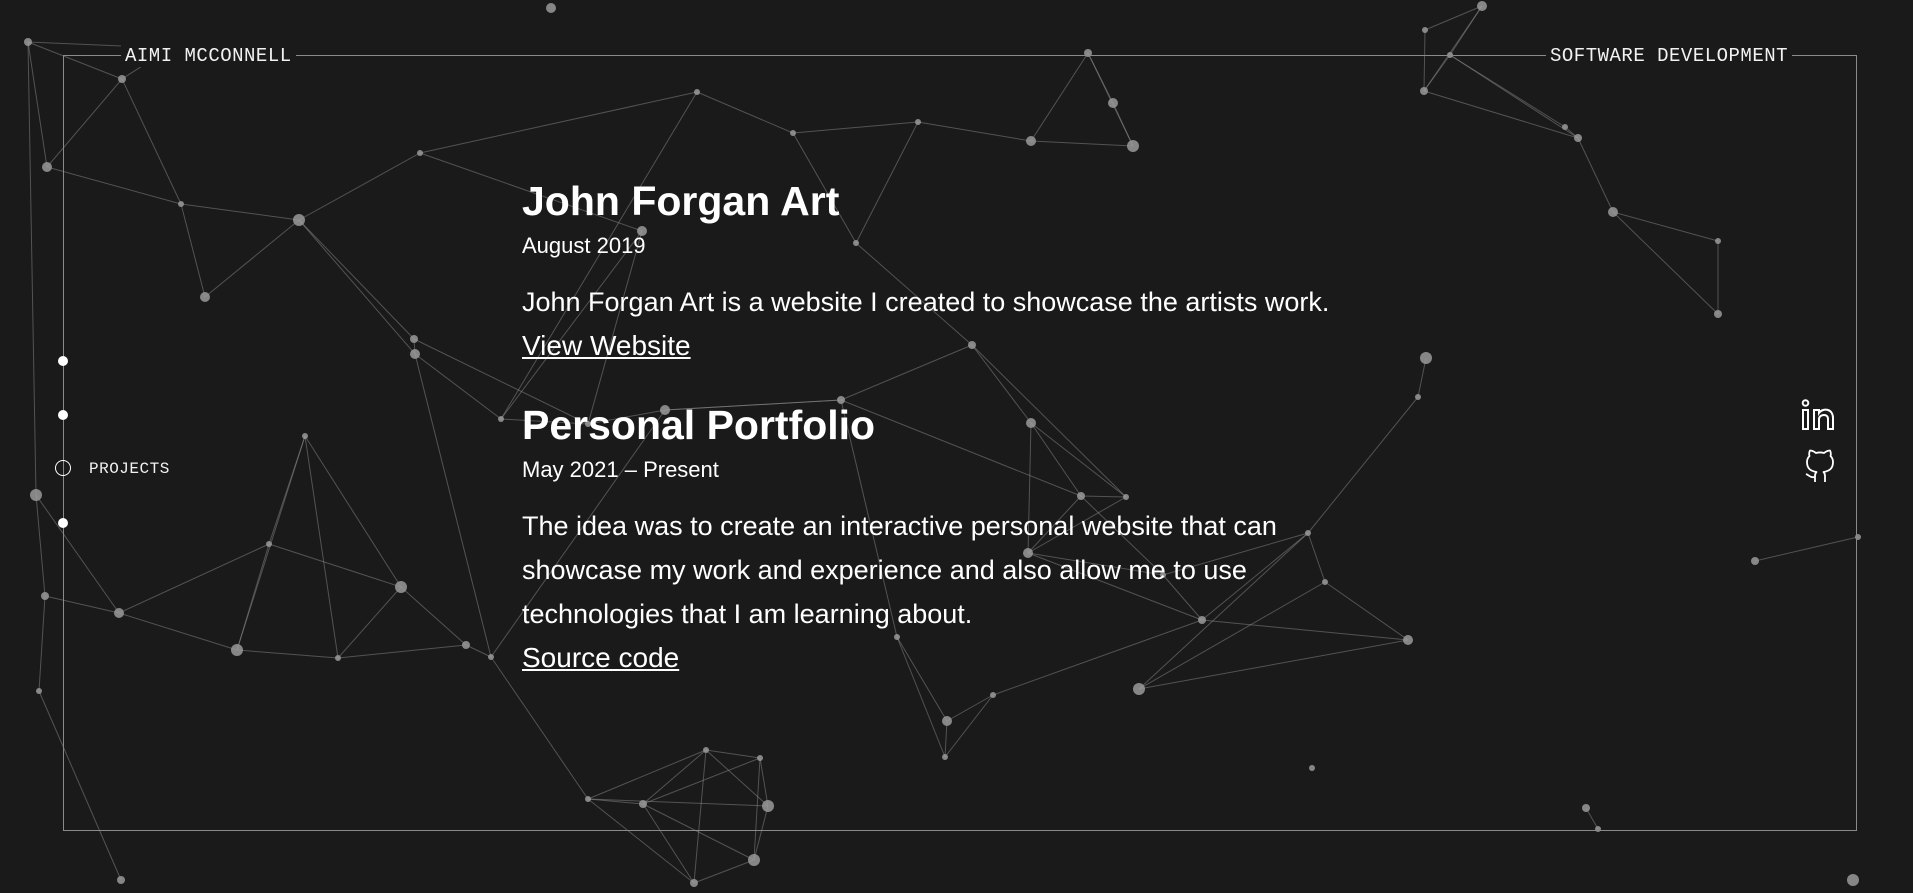 The width and height of the screenshot is (1913, 893). What do you see at coordinates (606, 346) in the screenshot?
I see `view-website-link: View Website` at bounding box center [606, 346].